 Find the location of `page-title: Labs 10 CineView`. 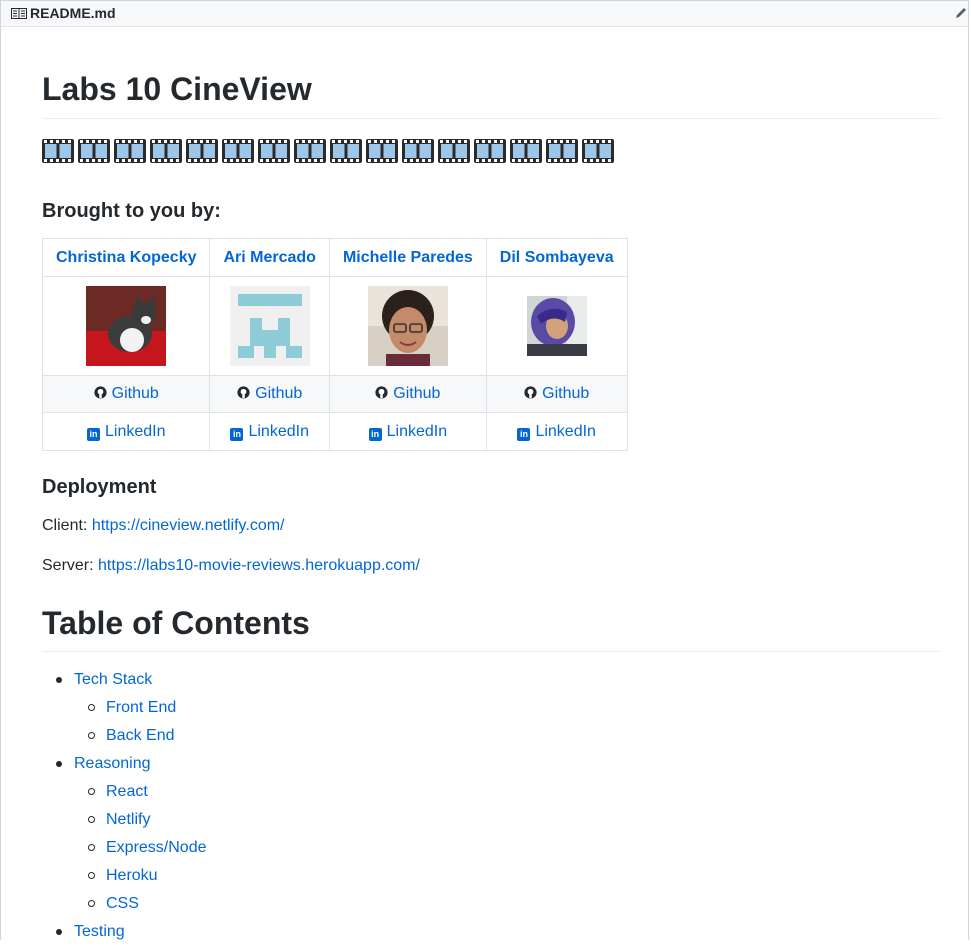

page-title: Labs 10 CineView is located at coordinates (177, 89).